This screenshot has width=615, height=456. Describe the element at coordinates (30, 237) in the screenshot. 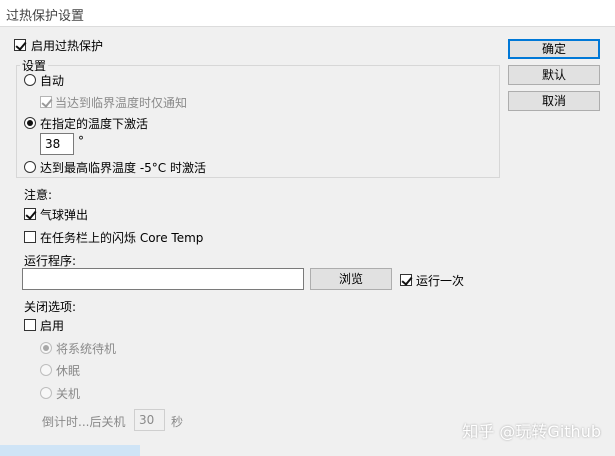

I see `flash-taskbar-checkbox` at that location.